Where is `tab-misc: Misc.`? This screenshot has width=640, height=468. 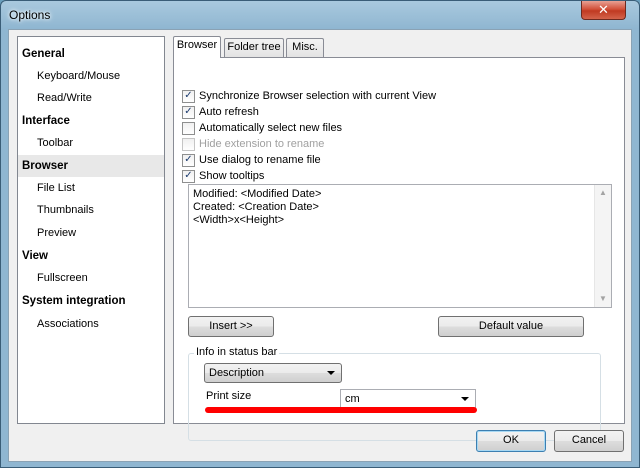
tab-misc: Misc. is located at coordinates (305, 47).